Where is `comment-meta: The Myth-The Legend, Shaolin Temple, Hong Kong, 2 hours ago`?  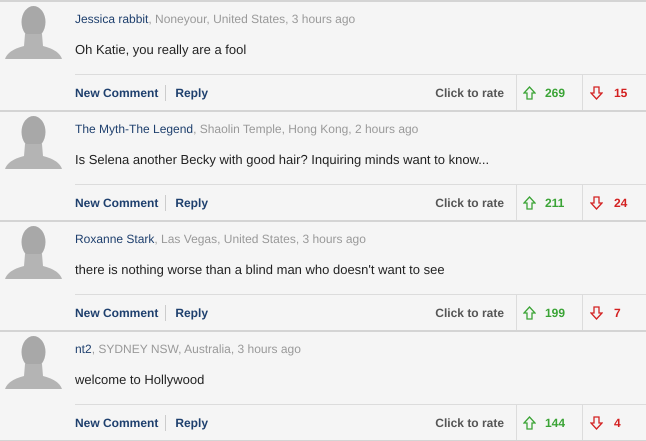 comment-meta: The Myth-The Legend, Shaolin Temple, Hong Kong, 2 hours ago is located at coordinates (246, 129).